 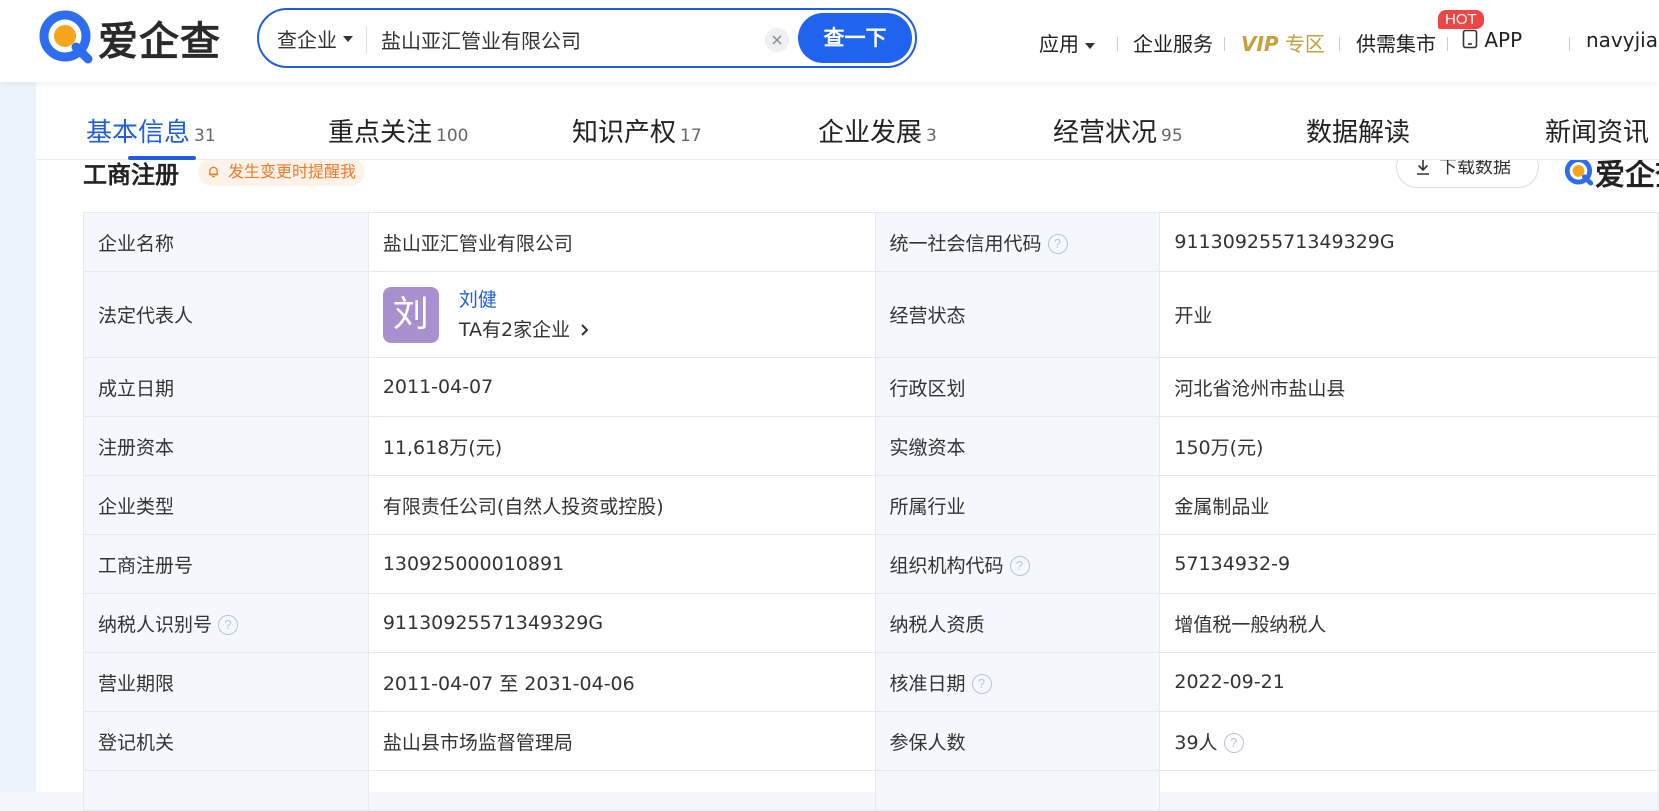 I want to click on tab-count: 100, so click(x=452, y=136).